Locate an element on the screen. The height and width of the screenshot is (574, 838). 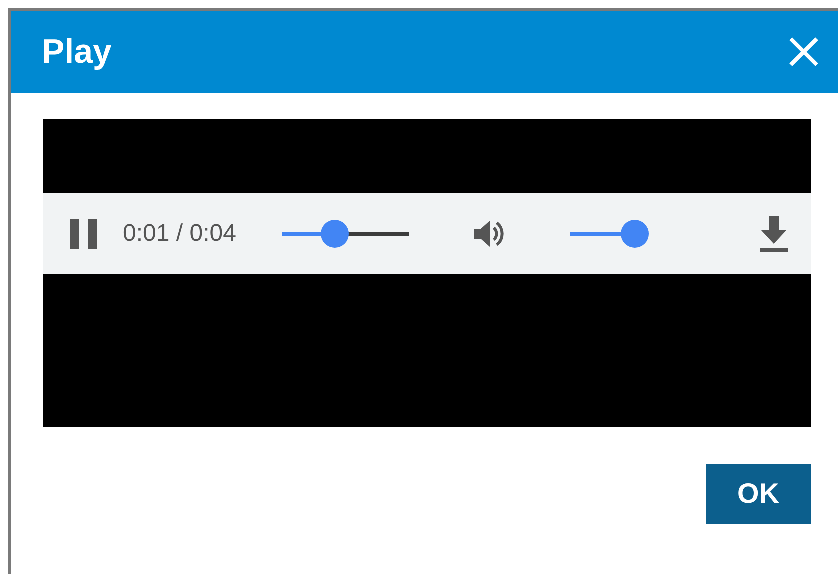
download-icon is located at coordinates (774, 234).